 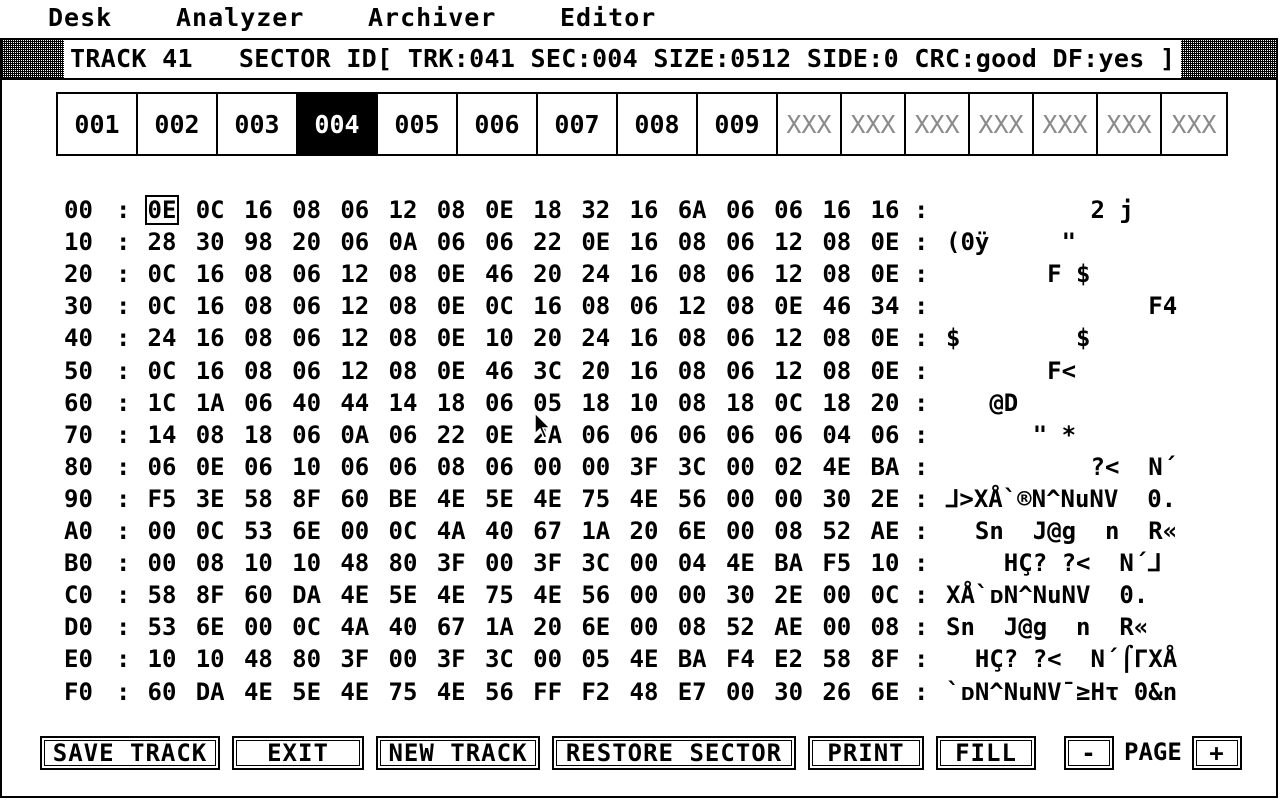 What do you see at coordinates (596, 210) in the screenshot?
I see `hex-byte: 32` at bounding box center [596, 210].